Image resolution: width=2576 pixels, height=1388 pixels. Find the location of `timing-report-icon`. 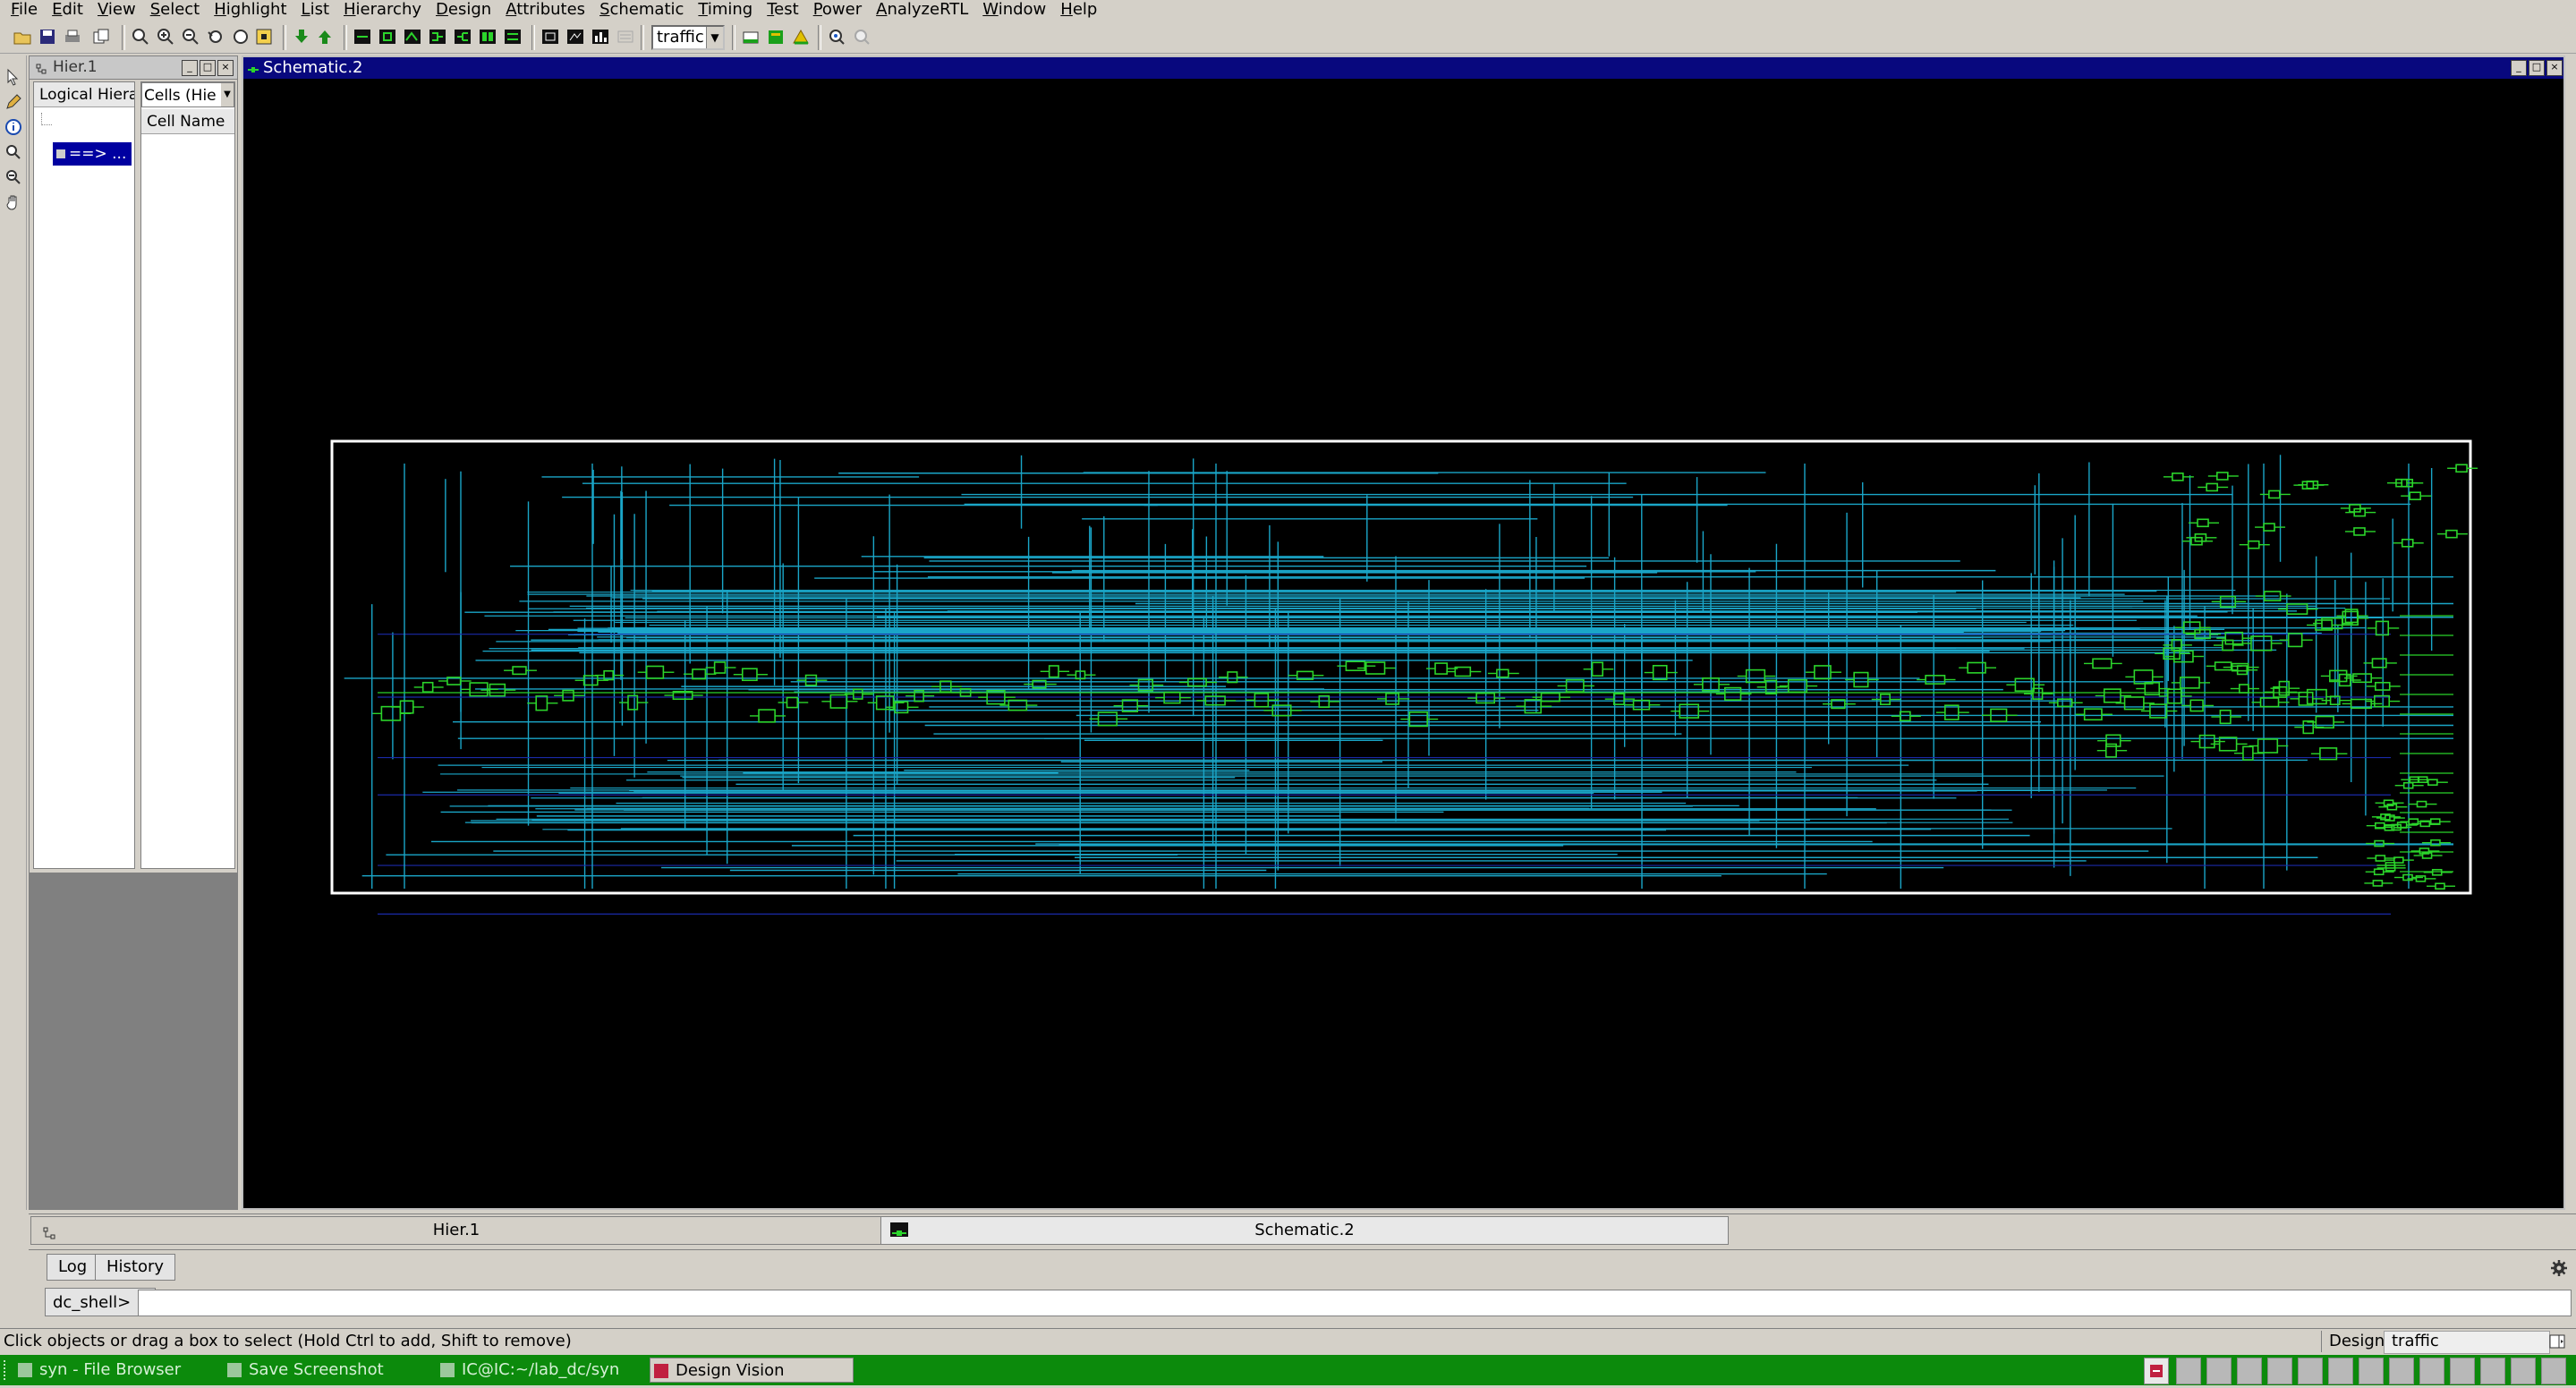

timing-report-icon is located at coordinates (776, 37).